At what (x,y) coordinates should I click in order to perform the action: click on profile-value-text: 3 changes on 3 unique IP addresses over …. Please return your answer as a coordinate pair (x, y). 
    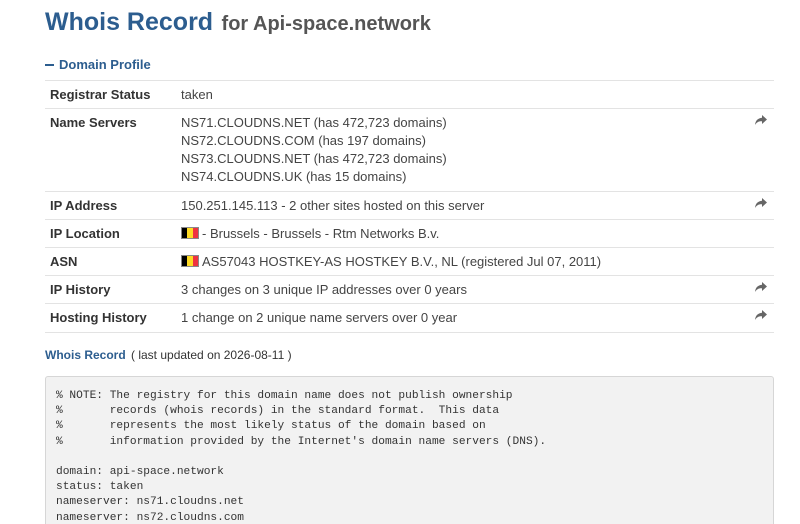
    Looking at the image, I should click on (324, 289).